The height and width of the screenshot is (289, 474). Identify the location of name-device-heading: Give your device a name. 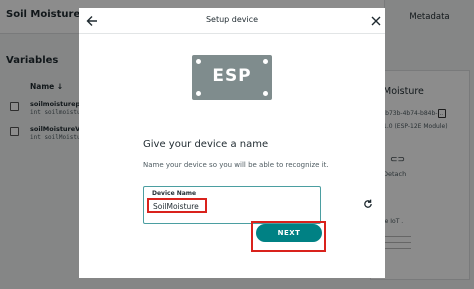
(206, 144).